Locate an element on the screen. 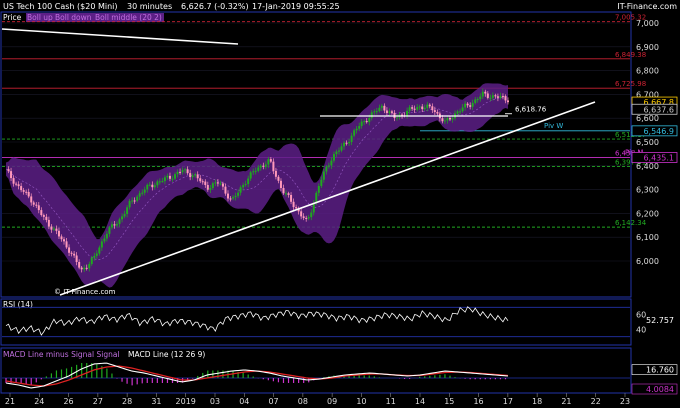  price-tick-label: 6,500 is located at coordinates (647, 142).